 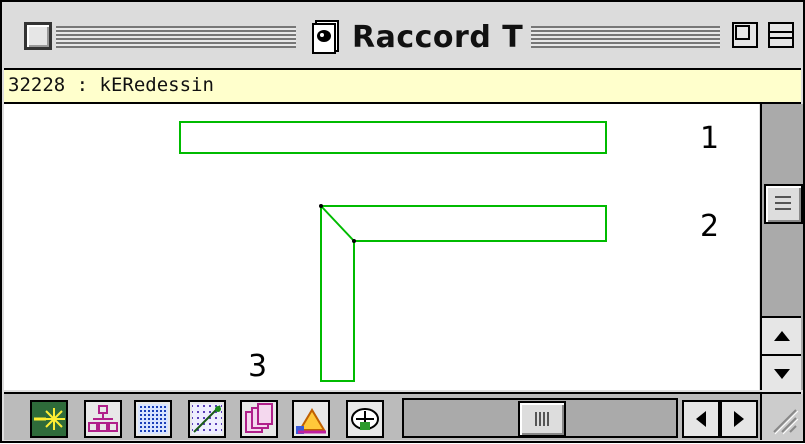 I want to click on tool-scatter-pattern, so click(x=207, y=419).